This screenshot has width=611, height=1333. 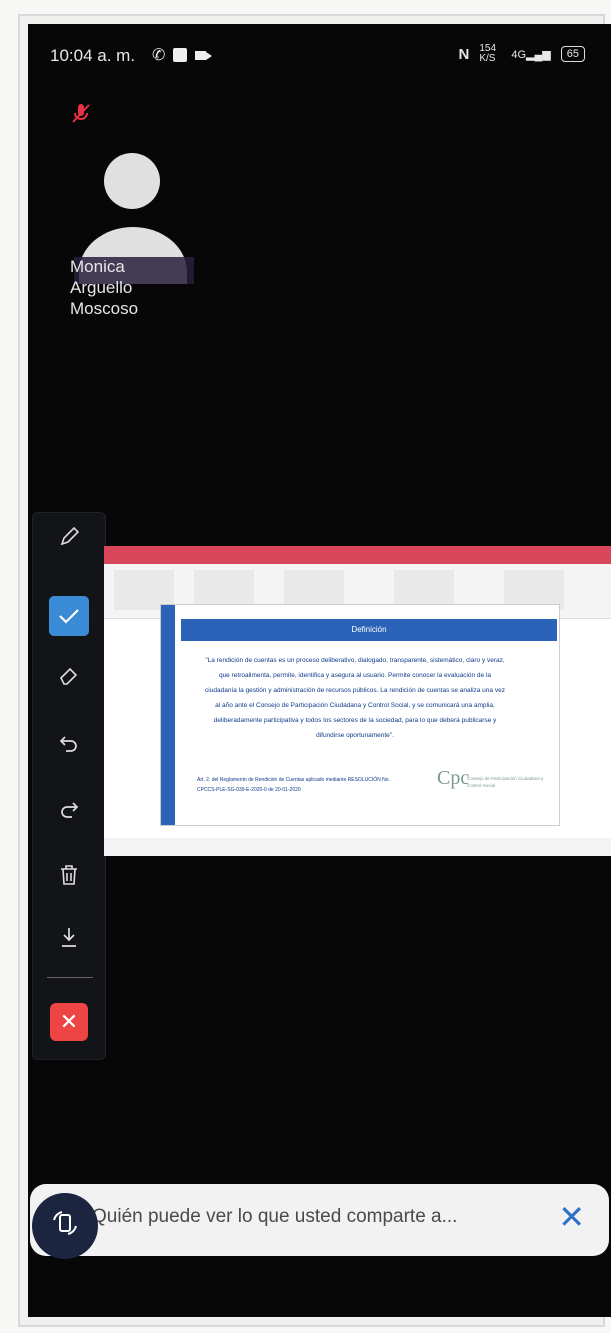 I want to click on toolbar-separator, so click(x=70, y=977).